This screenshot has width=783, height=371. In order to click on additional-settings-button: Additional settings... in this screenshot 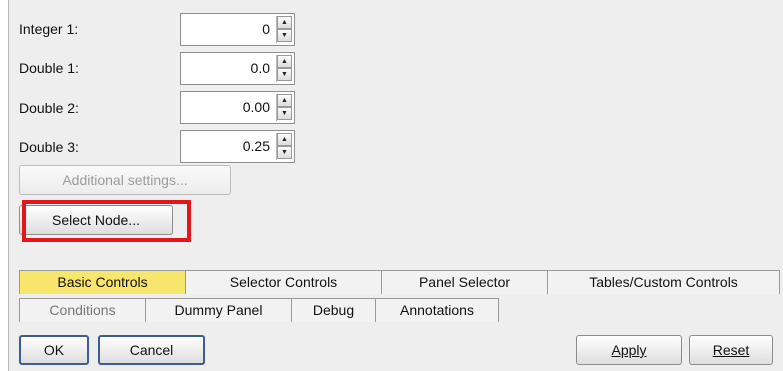, I will do `click(125, 180)`.